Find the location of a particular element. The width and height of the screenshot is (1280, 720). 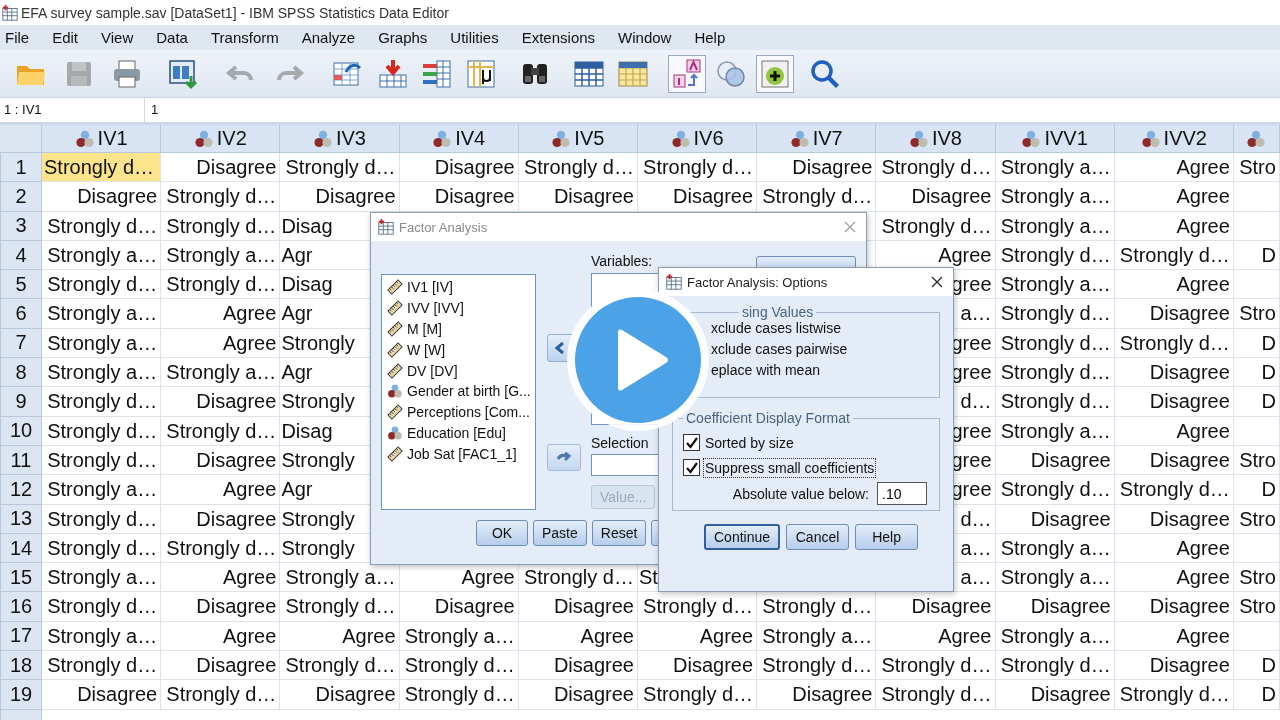

menu-item: Window is located at coordinates (647, 37).